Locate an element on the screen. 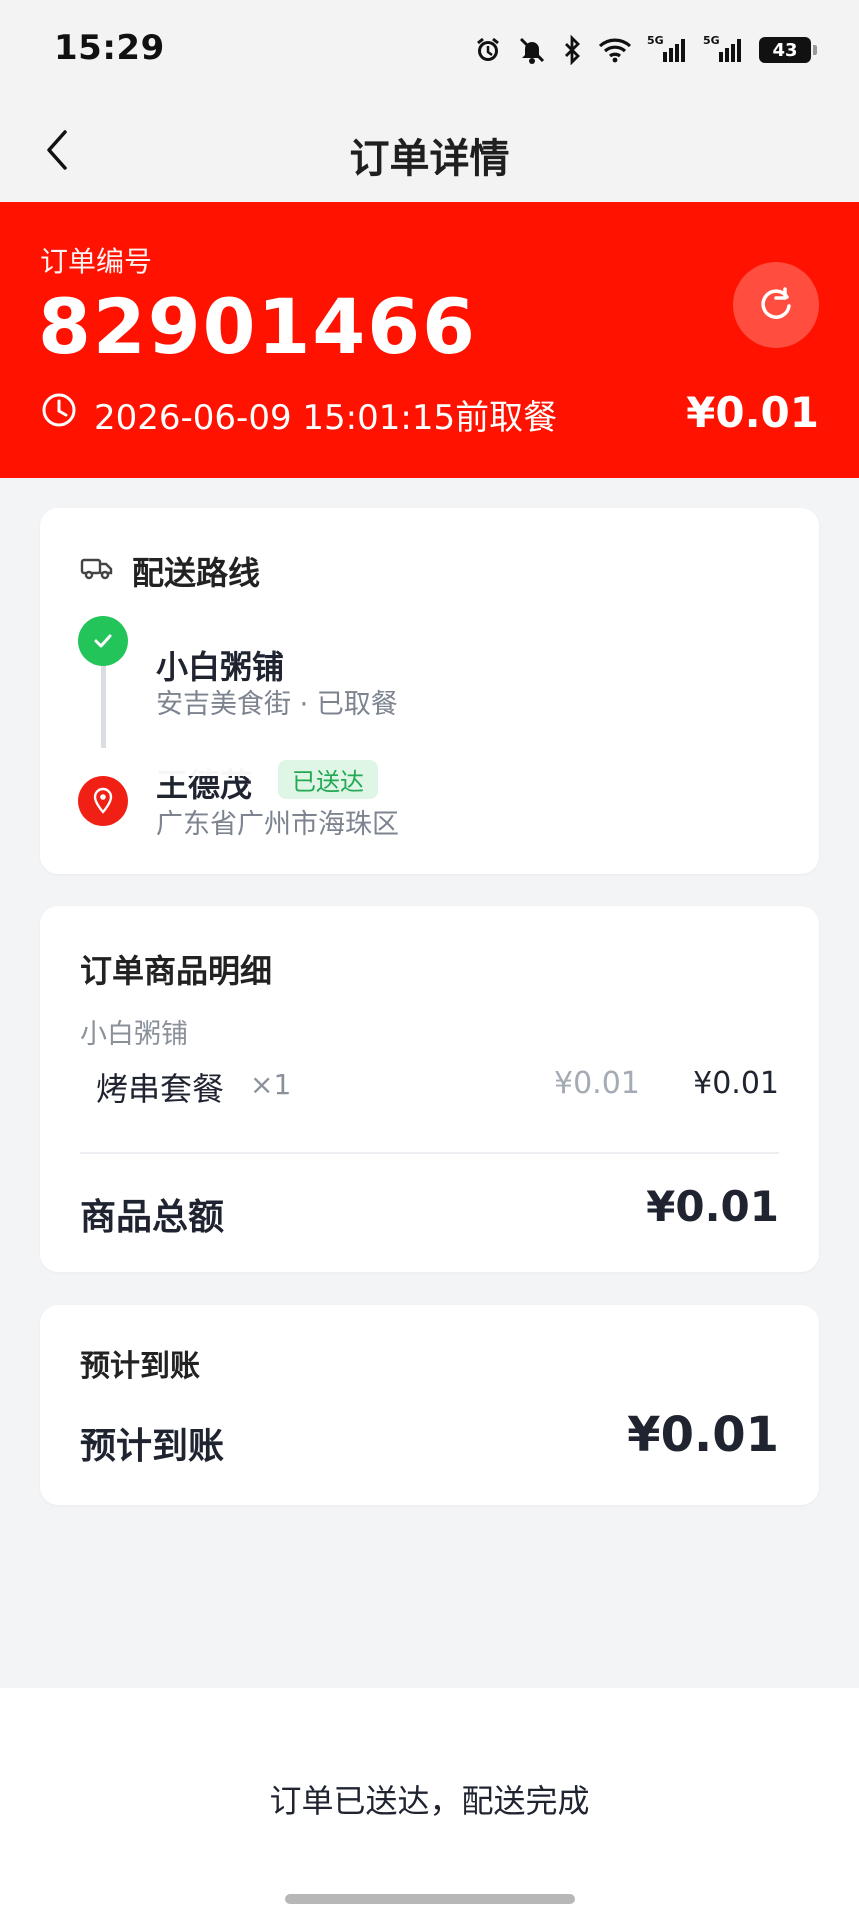 Image resolution: width=859 pixels, height=1920 pixels. battery-indicator: 43 is located at coordinates (788, 50).